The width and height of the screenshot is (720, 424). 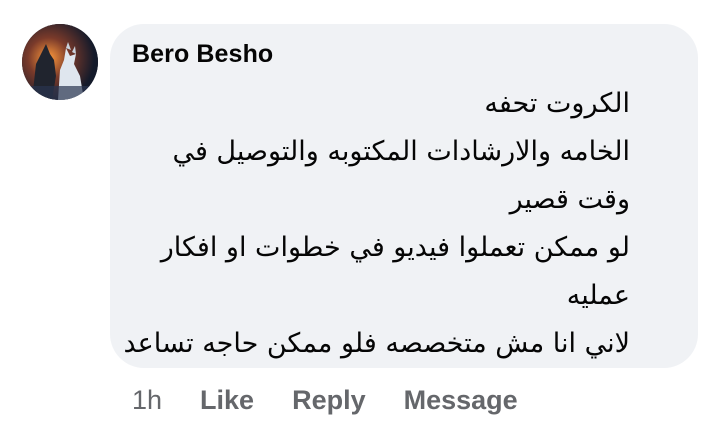 What do you see at coordinates (377, 343) in the screenshot?
I see `comment-line: لاني انا مش متخصصه فلو ممكن حاجه تساعد` at bounding box center [377, 343].